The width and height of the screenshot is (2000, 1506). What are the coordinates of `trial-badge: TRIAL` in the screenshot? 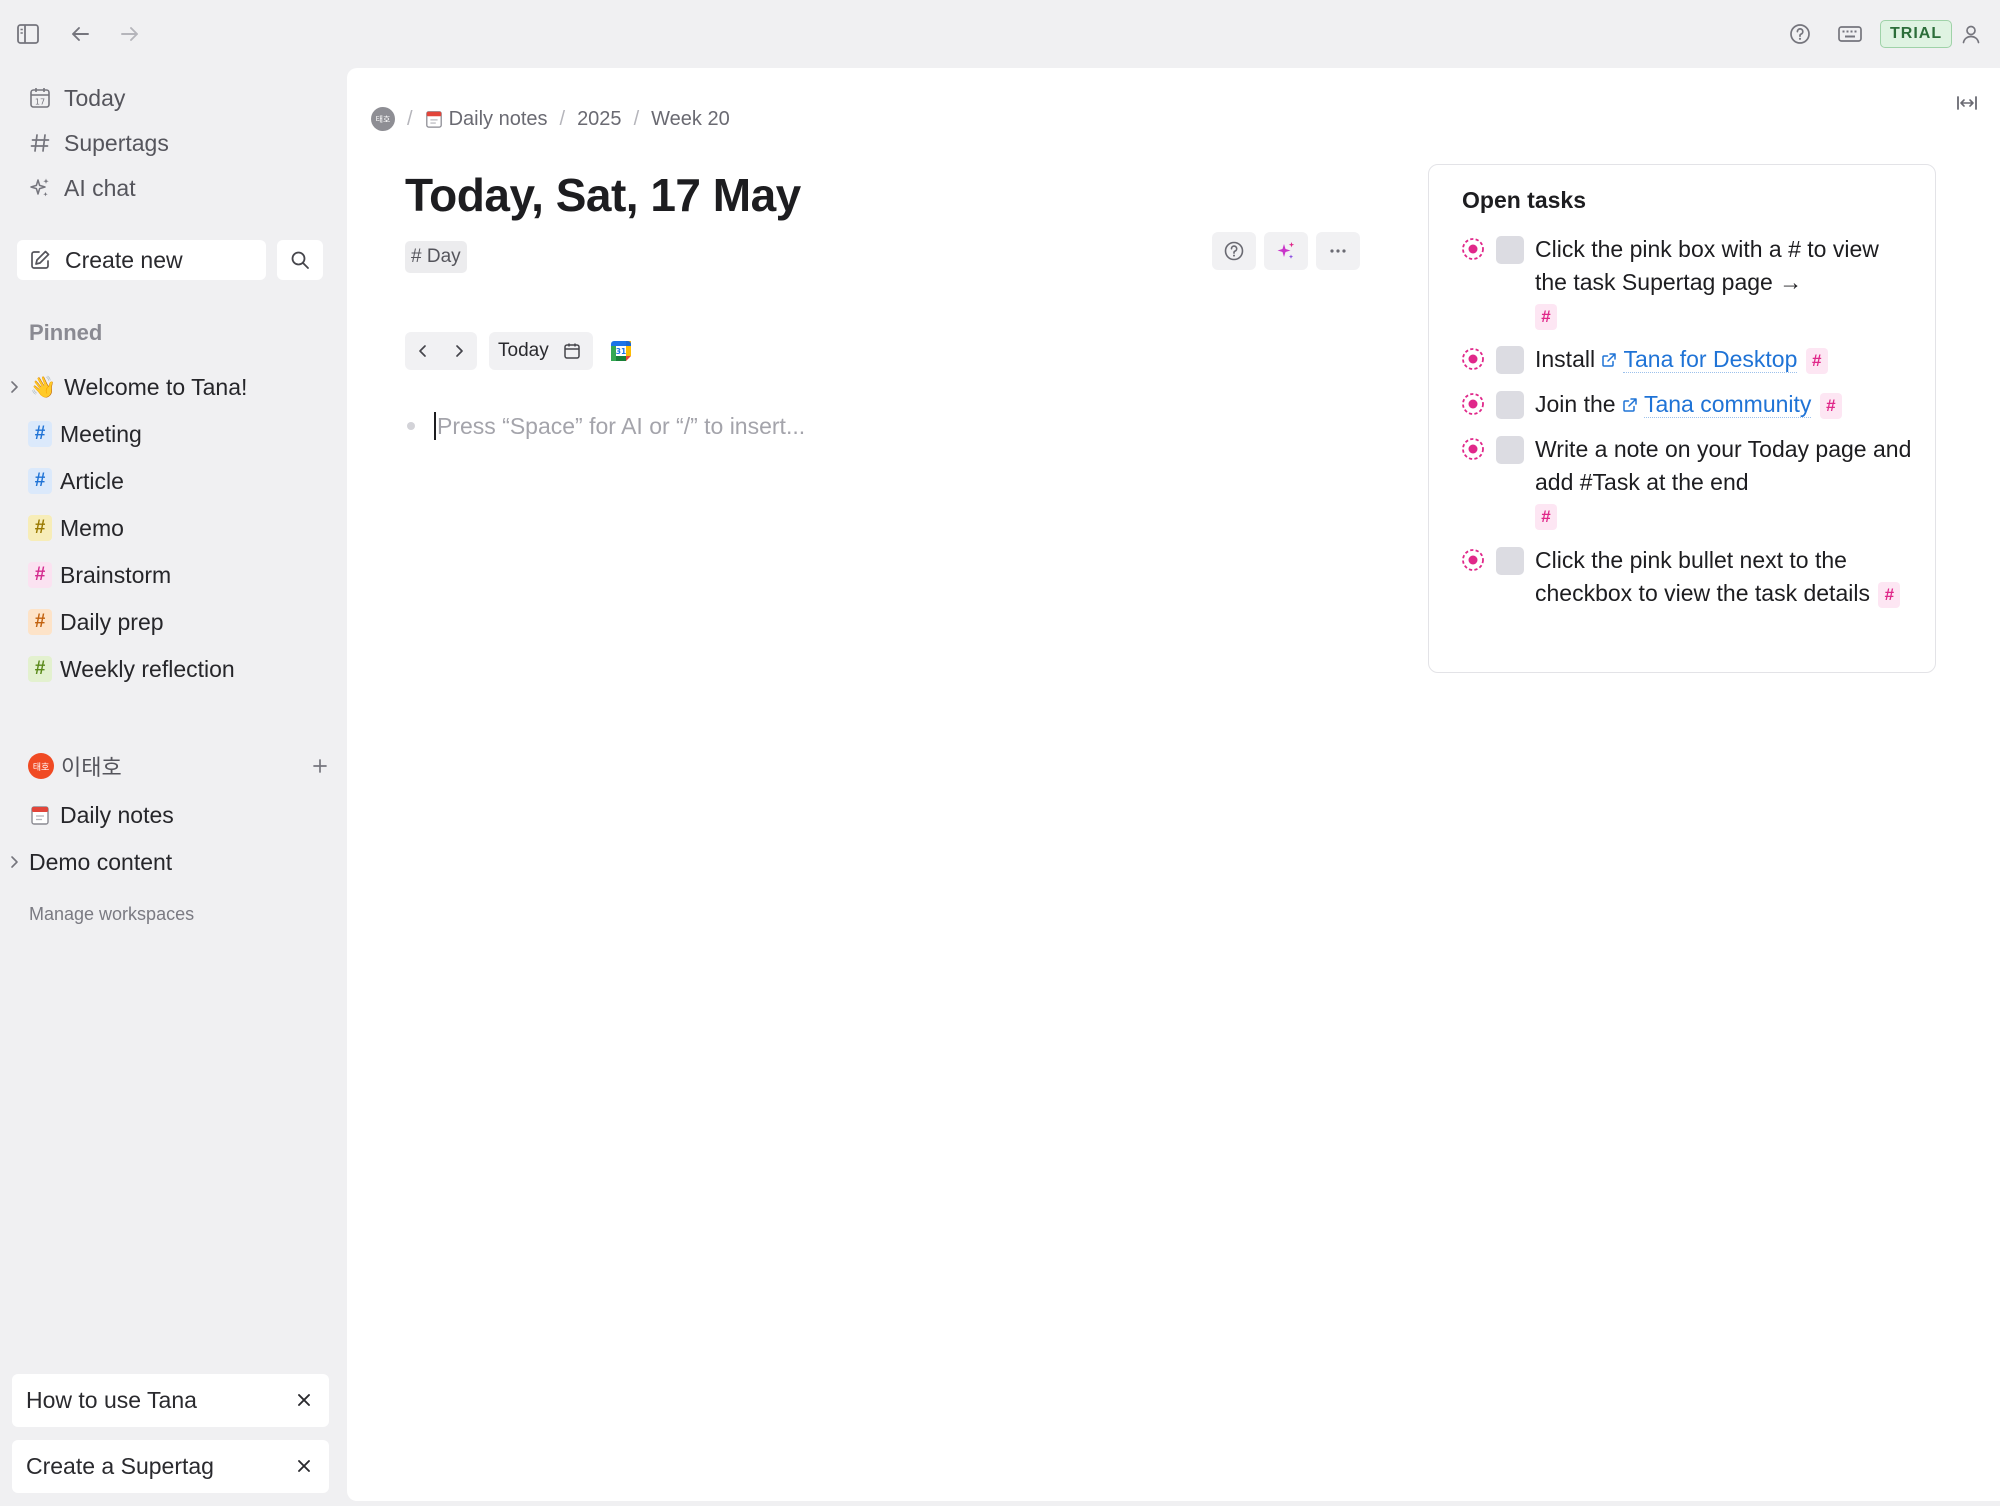 It's located at (1916, 34).